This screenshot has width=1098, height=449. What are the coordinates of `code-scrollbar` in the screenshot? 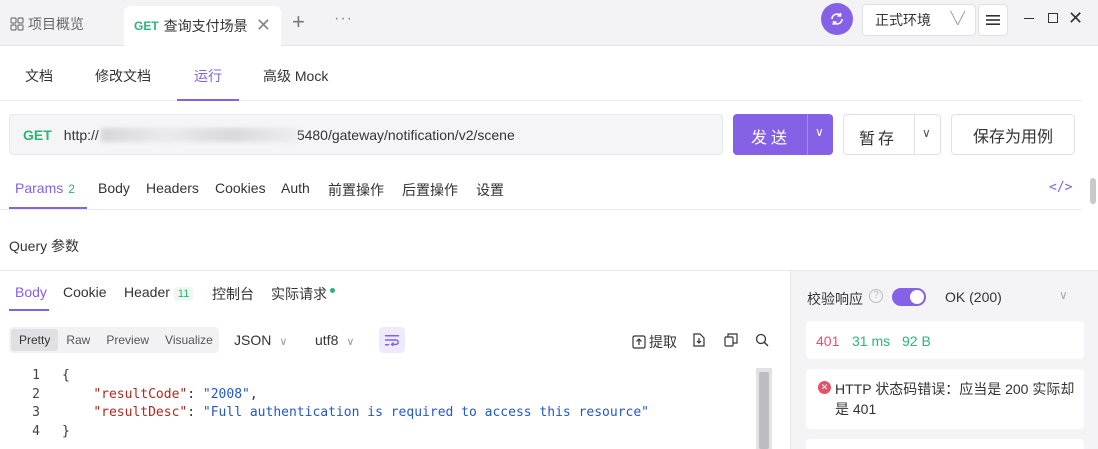 It's located at (764, 408).